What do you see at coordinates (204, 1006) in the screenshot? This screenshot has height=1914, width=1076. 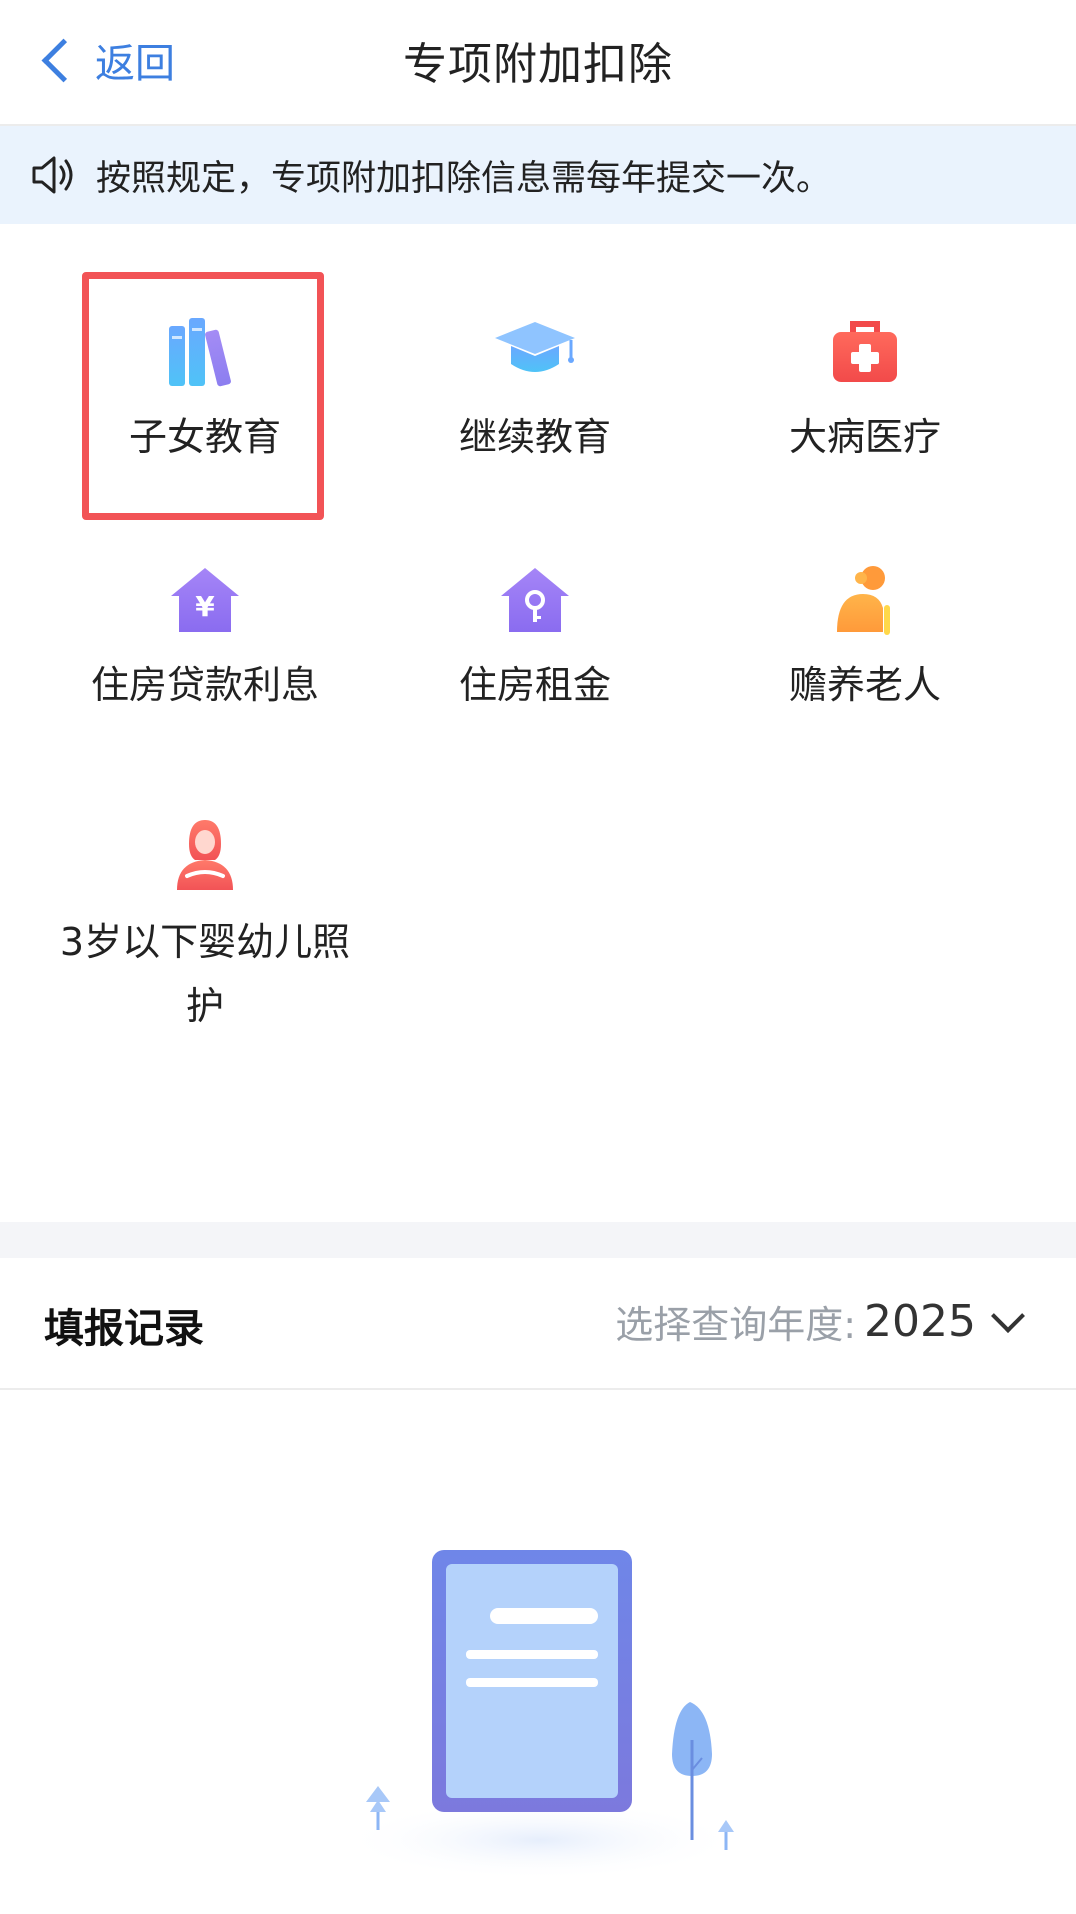 I see `category-label-line2: 护` at bounding box center [204, 1006].